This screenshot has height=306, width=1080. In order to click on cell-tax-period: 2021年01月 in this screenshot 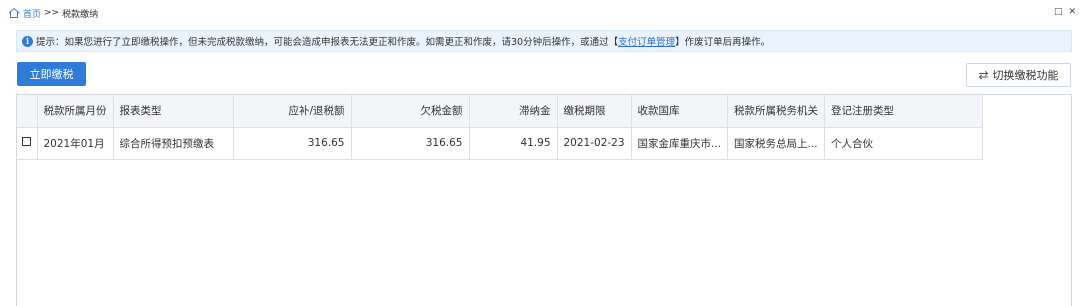, I will do `click(75, 143)`.